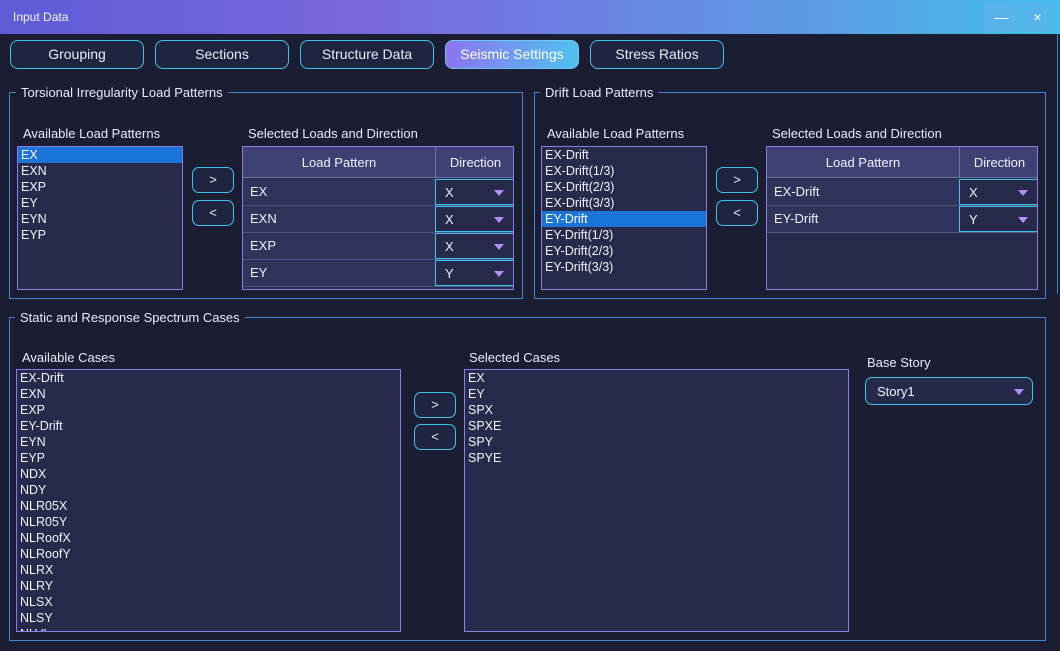 The image size is (1060, 651). What do you see at coordinates (77, 54) in the screenshot?
I see `tab-grouping: Grouping` at bounding box center [77, 54].